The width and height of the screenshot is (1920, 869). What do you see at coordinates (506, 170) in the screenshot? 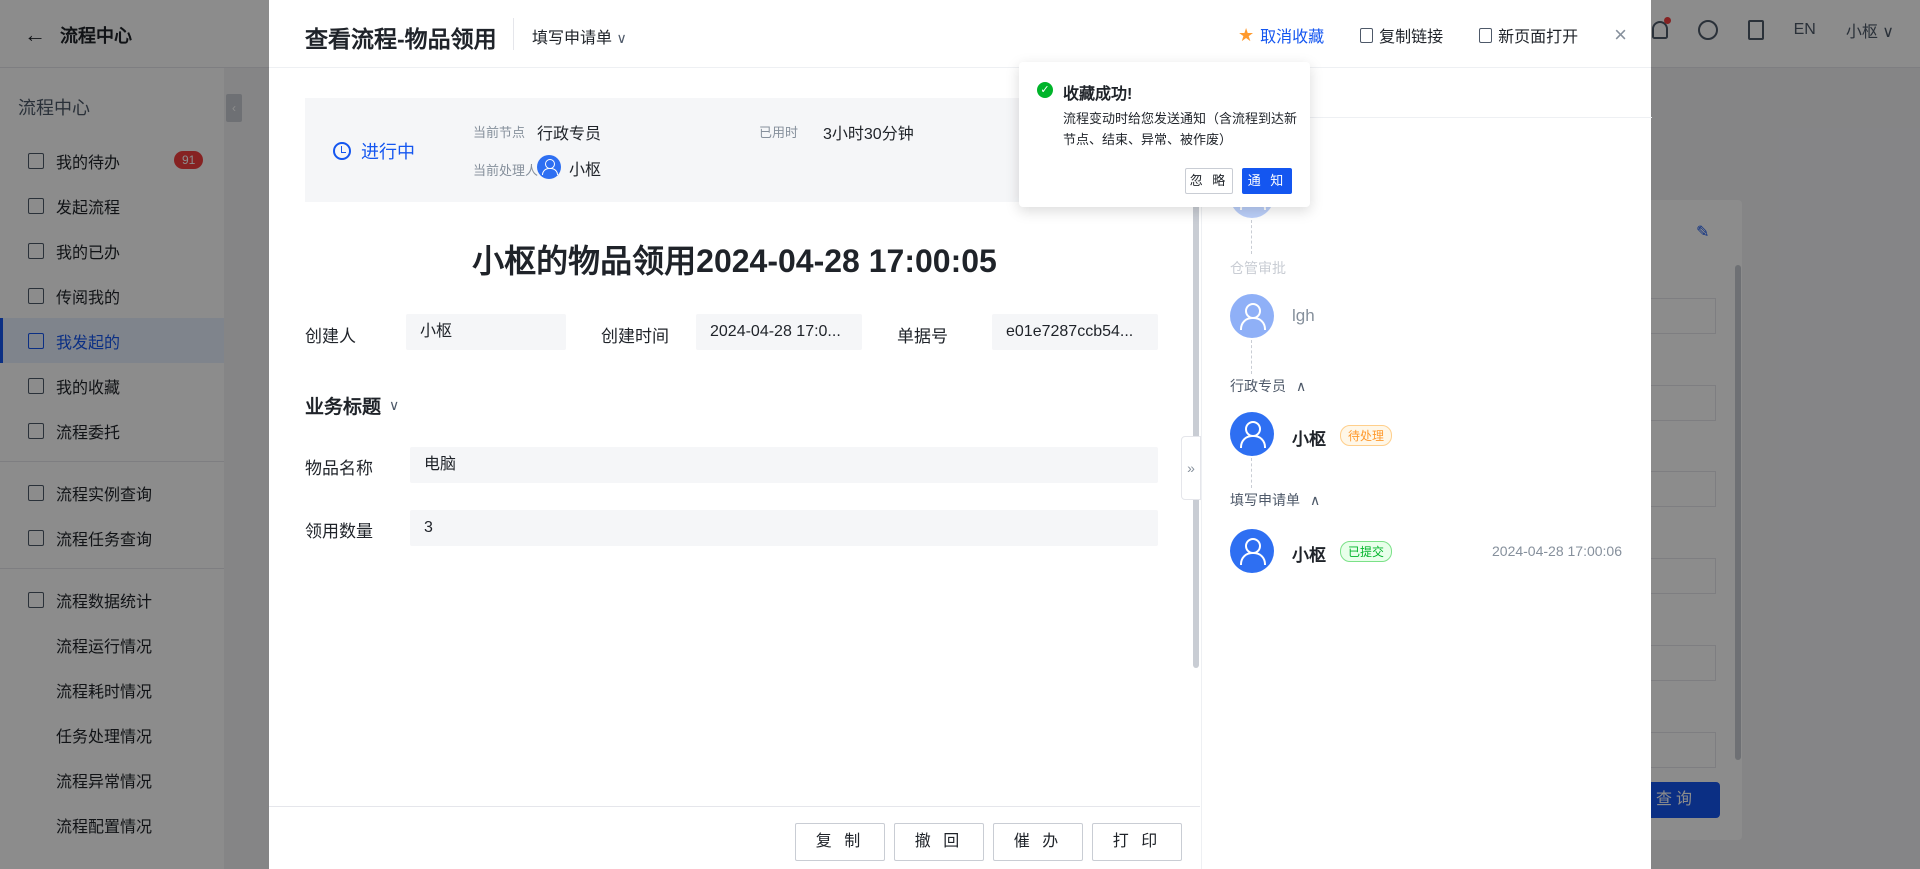
I see `current-handler-label: 当前处理人` at bounding box center [506, 170].